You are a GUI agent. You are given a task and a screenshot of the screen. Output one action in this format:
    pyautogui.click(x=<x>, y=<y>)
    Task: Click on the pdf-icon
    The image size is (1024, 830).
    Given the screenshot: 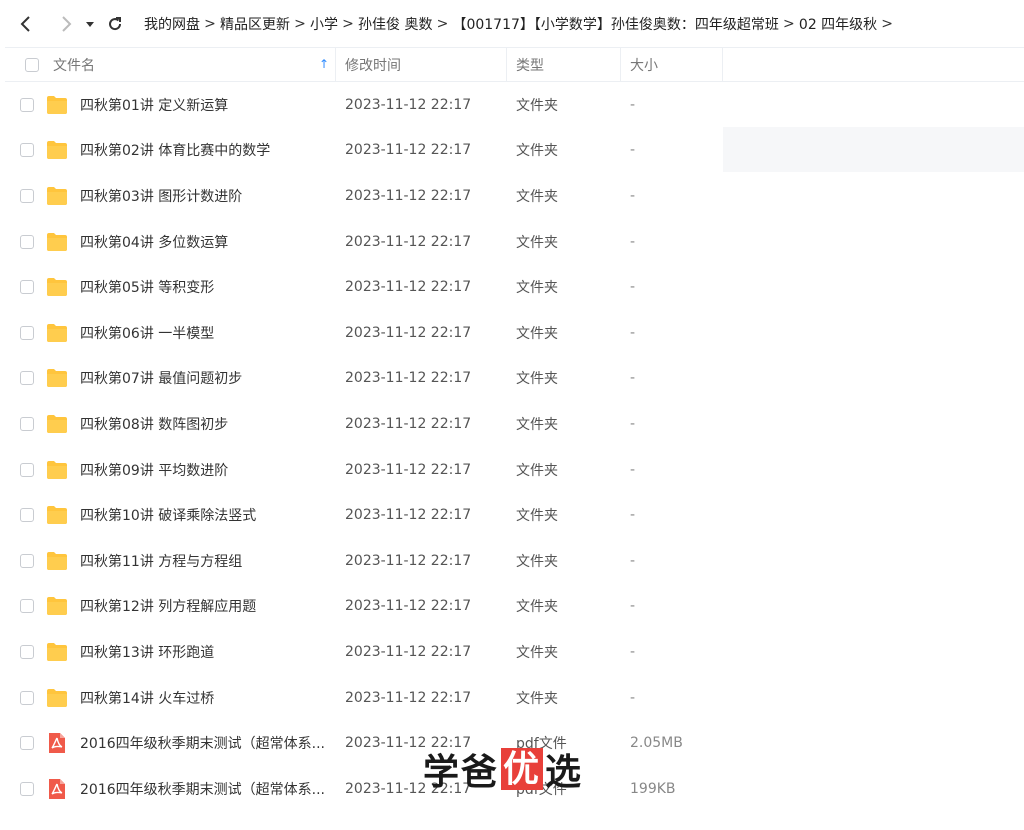 What is the action you would take?
    pyautogui.click(x=57, y=743)
    